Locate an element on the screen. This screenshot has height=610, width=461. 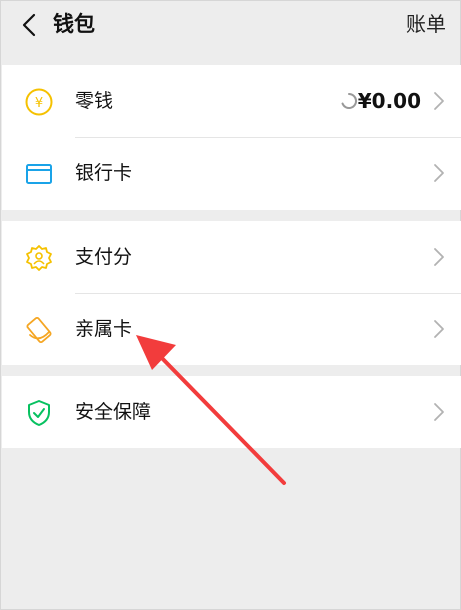
row-family-card: 亲属卡 is located at coordinates (231, 329).